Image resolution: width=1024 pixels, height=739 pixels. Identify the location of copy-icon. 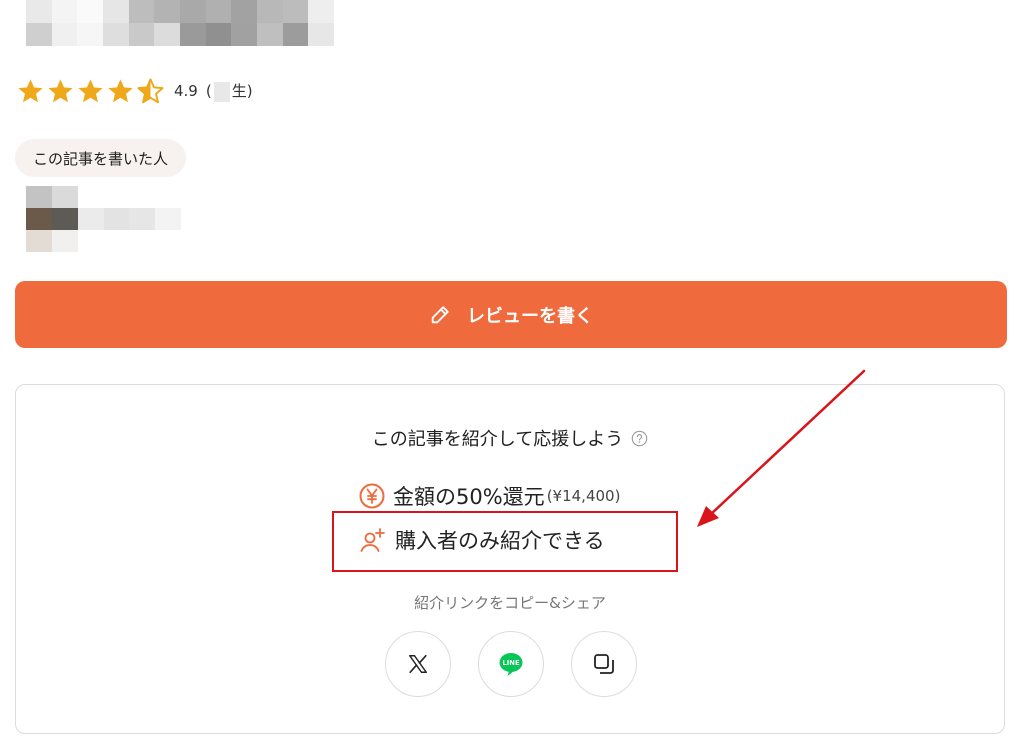
(604, 664).